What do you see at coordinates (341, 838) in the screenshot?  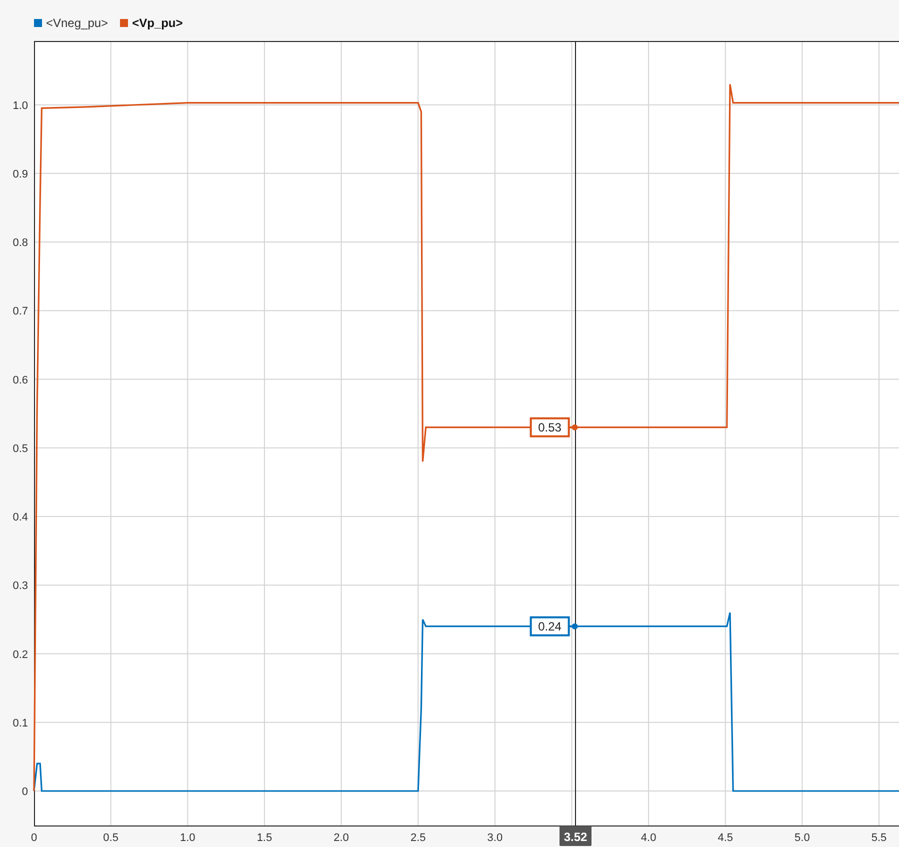 I see `axis-tick-label: 2.0` at bounding box center [341, 838].